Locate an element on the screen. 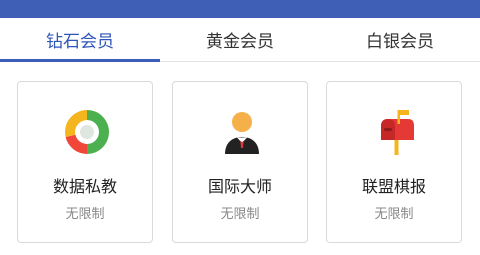 Image resolution: width=480 pixels, height=255 pixels. tab-diamond: 钻石会员 is located at coordinates (80, 40).